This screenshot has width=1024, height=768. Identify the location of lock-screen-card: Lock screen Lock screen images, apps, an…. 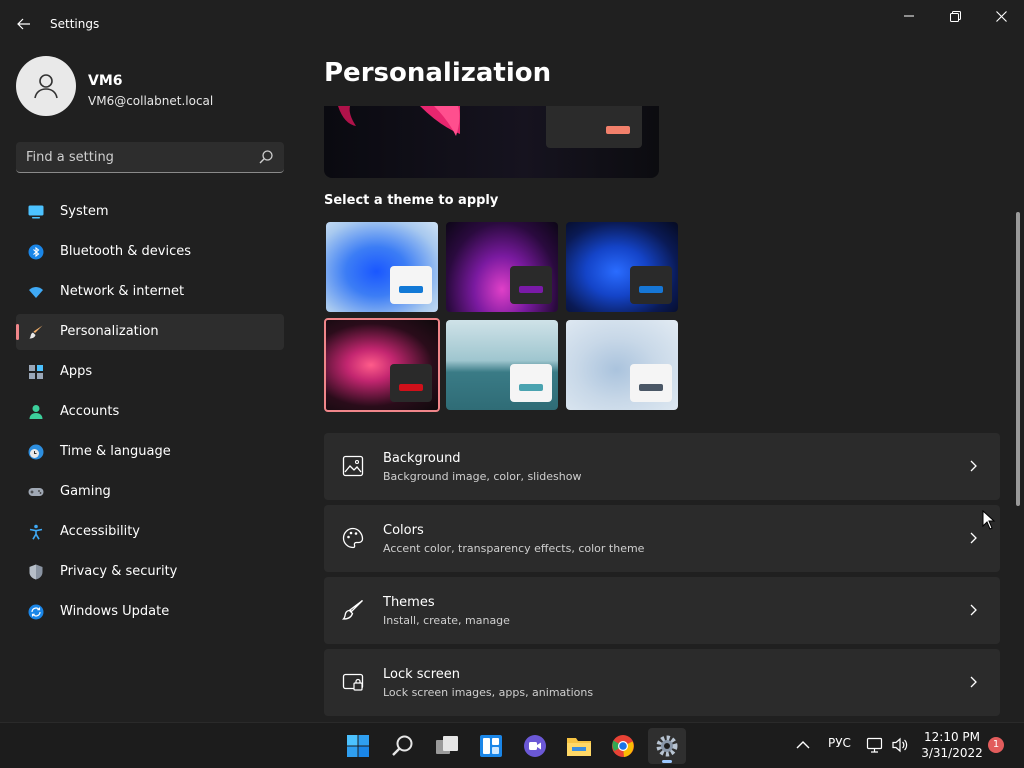
(662, 682).